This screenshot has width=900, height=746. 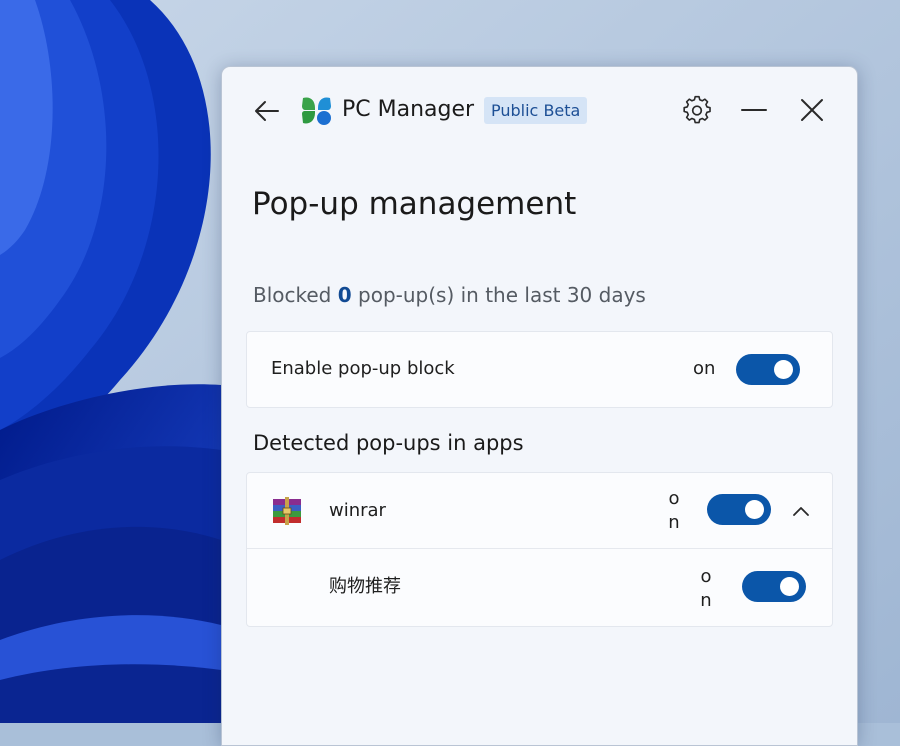 I want to click on minimize-button, so click(x=754, y=110).